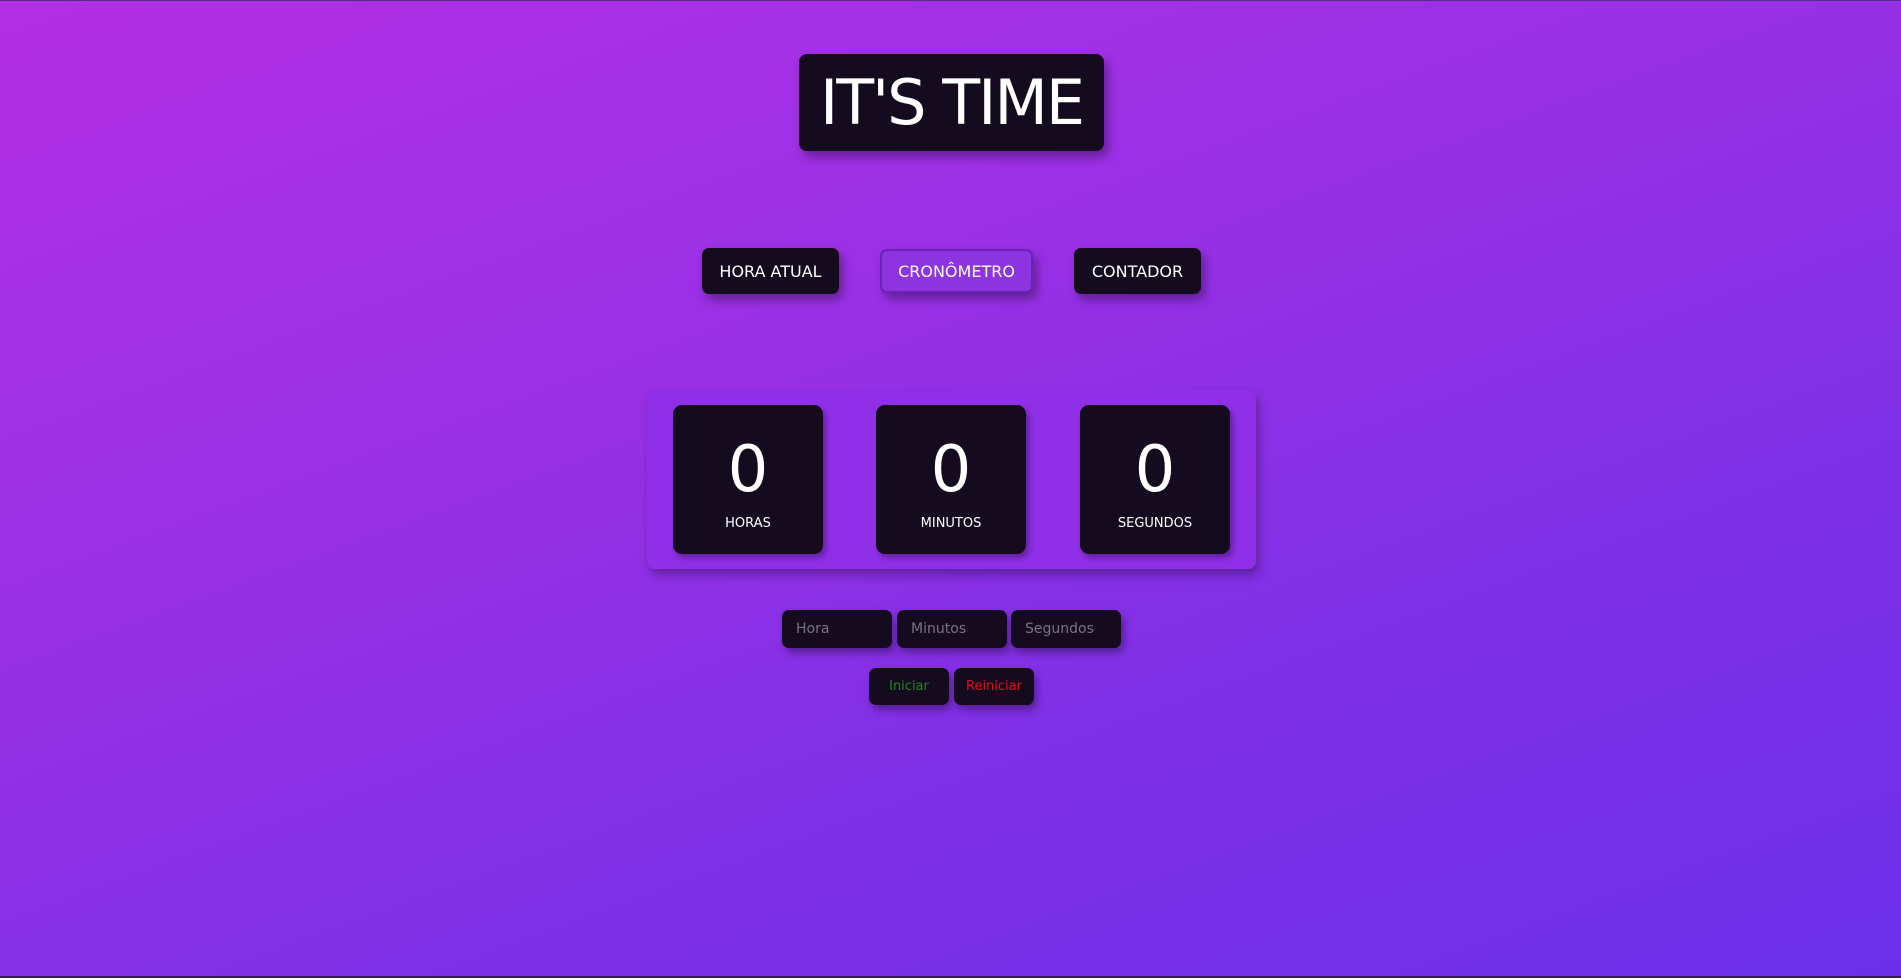  What do you see at coordinates (1155, 470) in the screenshot?
I see `seconds-value: 0` at bounding box center [1155, 470].